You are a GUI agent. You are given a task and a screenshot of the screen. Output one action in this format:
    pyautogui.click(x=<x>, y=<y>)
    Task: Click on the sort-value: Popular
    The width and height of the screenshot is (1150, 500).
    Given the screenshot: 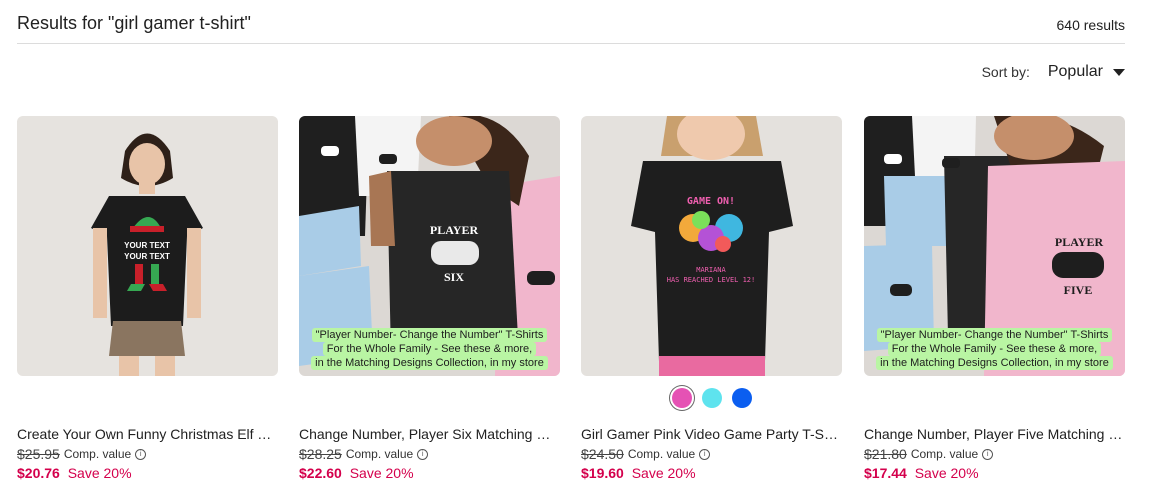 What is the action you would take?
    pyautogui.click(x=1075, y=72)
    